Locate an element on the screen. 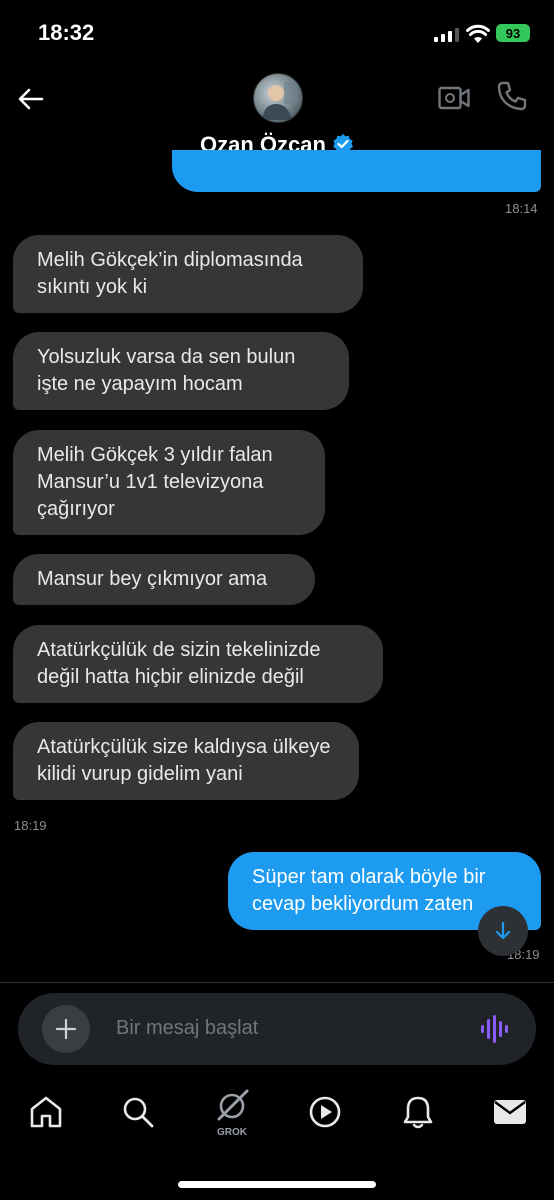 The height and width of the screenshot is (1200, 554). home-indicator is located at coordinates (277, 1184).